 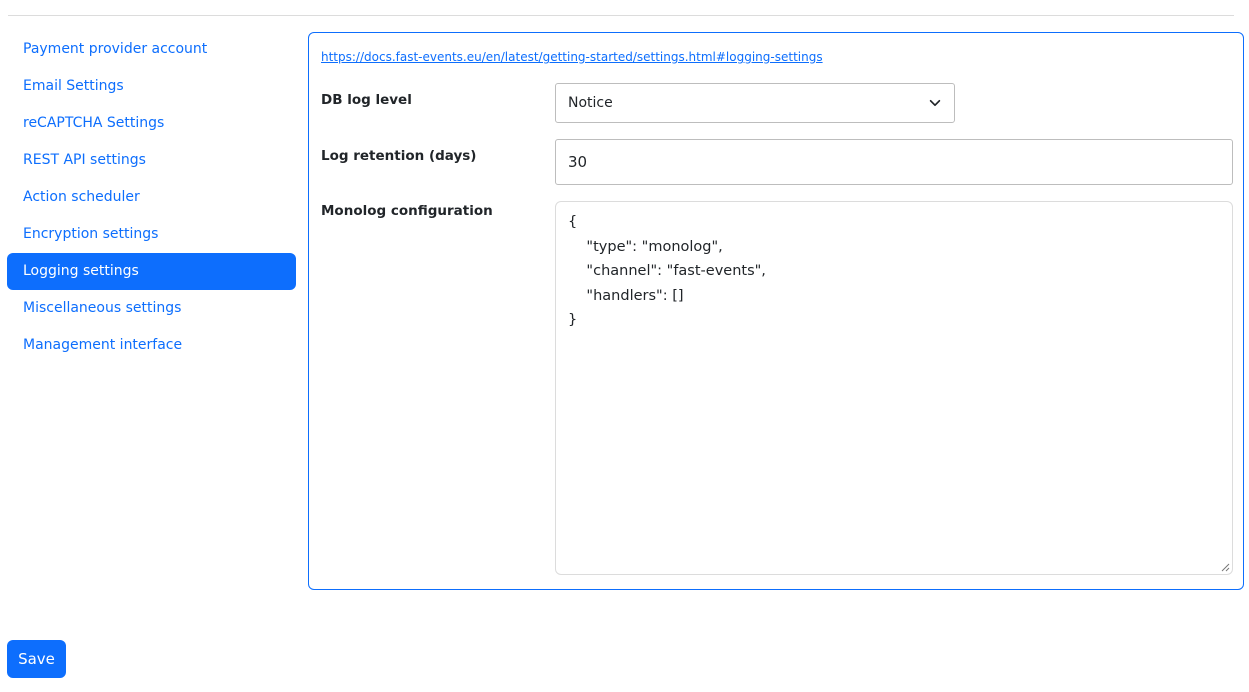 I want to click on save-button: Save, so click(x=36, y=659).